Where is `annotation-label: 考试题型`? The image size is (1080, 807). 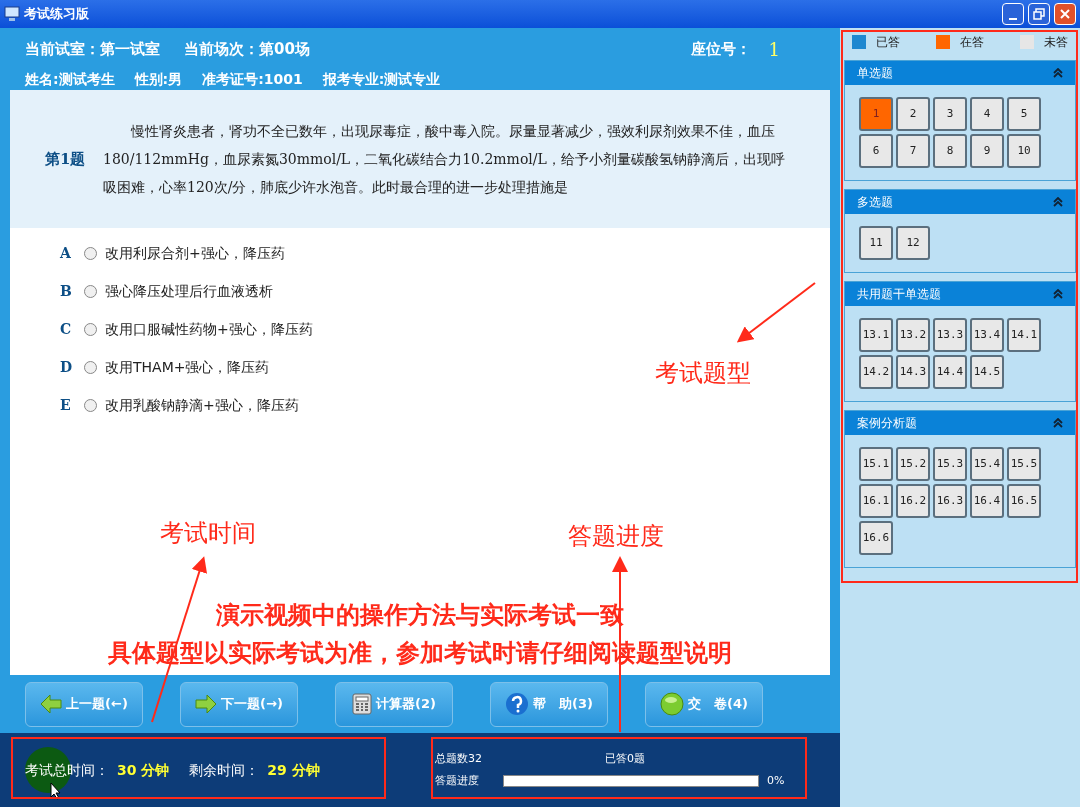
annotation-label: 考试题型 is located at coordinates (703, 373).